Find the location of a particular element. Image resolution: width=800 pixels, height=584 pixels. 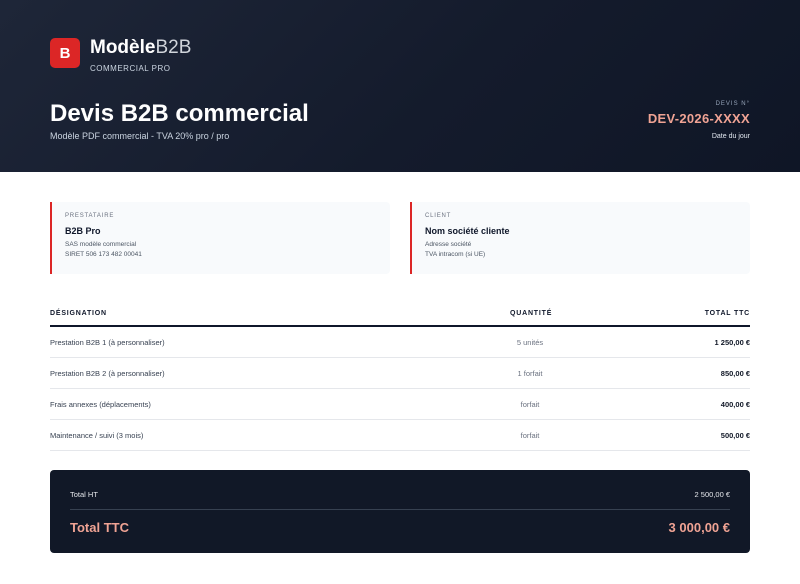

header-designation: DÉSIGNATION is located at coordinates (78, 313).